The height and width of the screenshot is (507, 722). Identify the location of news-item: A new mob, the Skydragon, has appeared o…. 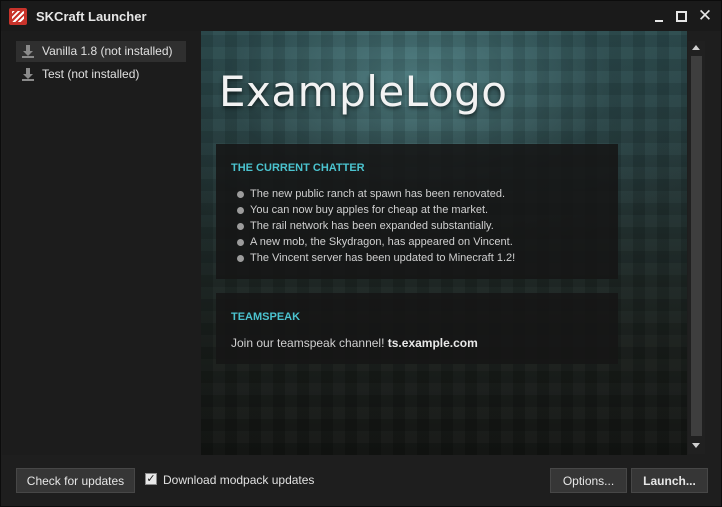
(375, 242).